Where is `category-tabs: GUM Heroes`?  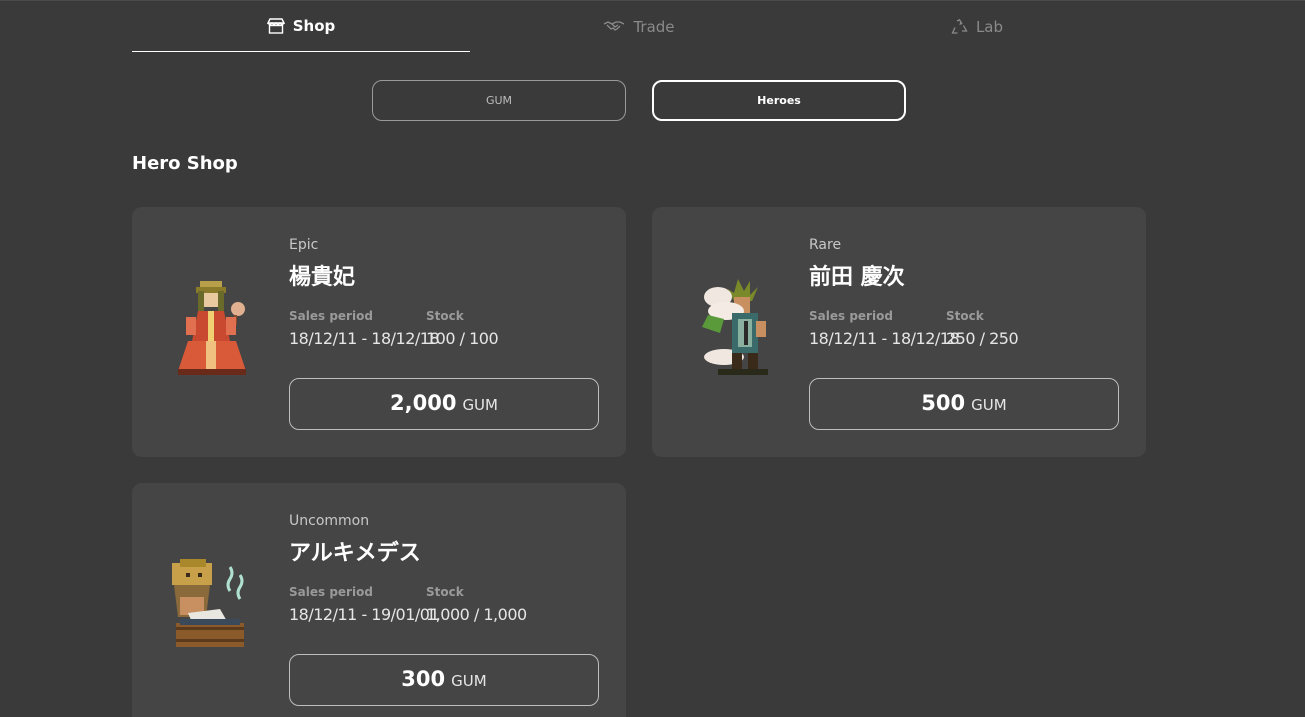 category-tabs: GUM Heroes is located at coordinates (639, 100).